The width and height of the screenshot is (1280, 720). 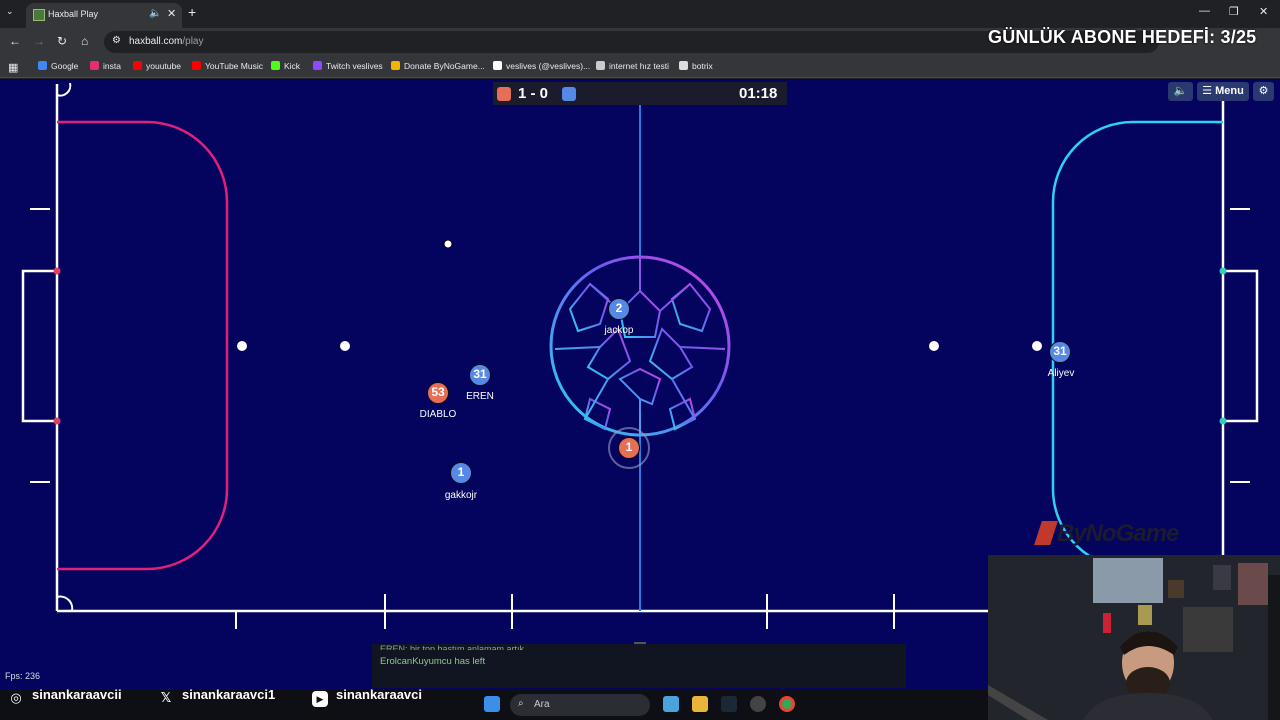 I want to click on match-timer: 01:18, so click(x=758, y=93).